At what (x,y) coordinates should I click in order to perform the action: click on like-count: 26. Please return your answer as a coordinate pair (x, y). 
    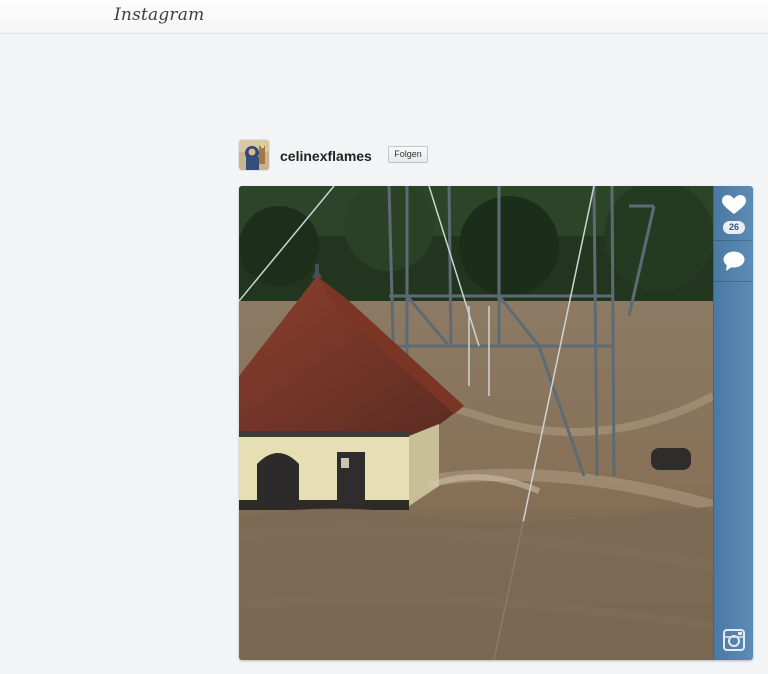
    Looking at the image, I should click on (734, 227).